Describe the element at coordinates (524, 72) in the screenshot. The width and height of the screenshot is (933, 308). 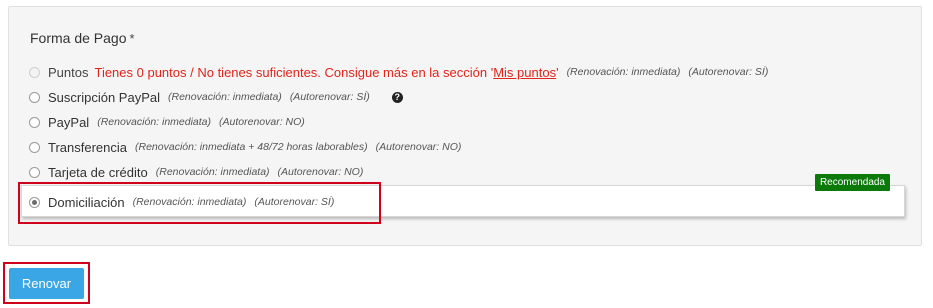
I see `mis-puntos-link: Mis puntos` at that location.